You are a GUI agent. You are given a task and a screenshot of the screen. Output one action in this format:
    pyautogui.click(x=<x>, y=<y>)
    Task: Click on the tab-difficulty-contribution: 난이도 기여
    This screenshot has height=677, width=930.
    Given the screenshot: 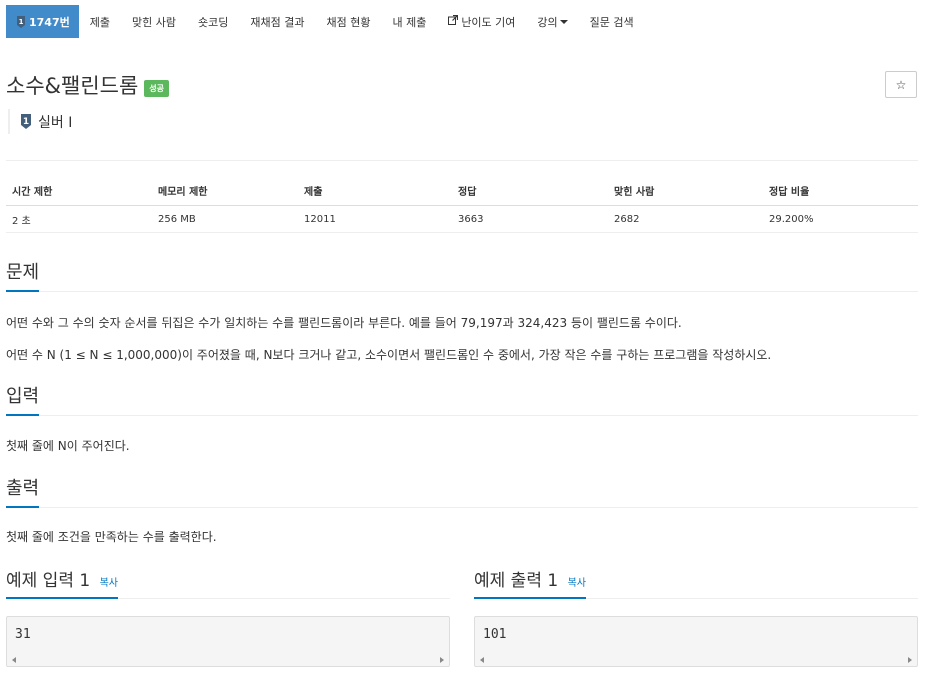 What is the action you would take?
    pyautogui.click(x=481, y=21)
    